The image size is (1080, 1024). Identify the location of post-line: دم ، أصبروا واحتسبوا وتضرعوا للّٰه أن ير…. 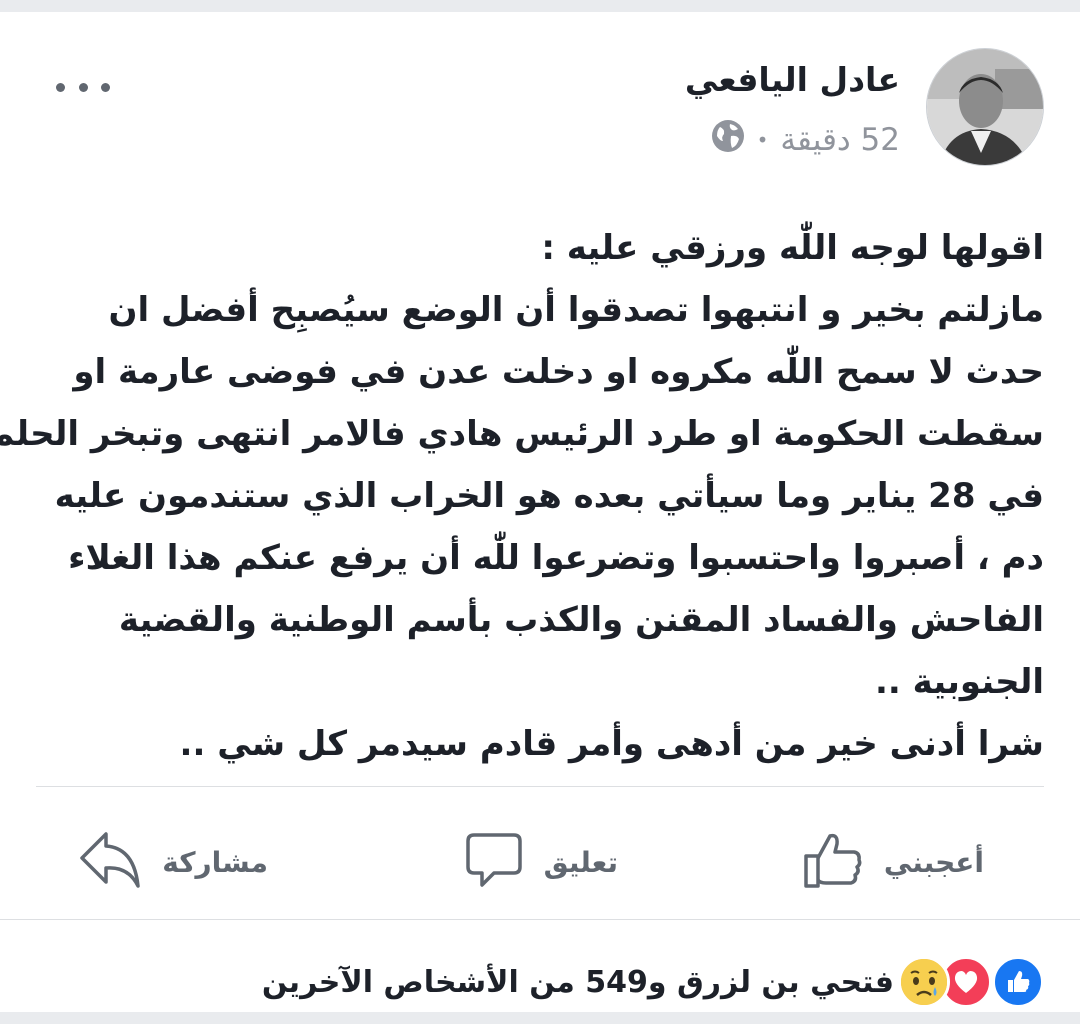
(556, 558).